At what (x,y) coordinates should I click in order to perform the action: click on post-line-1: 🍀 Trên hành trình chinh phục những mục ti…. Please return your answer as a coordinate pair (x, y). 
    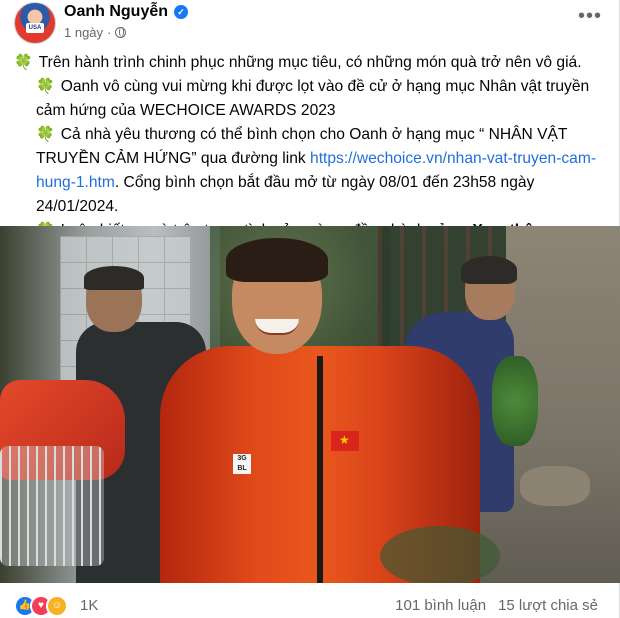
    Looking at the image, I should click on (298, 62).